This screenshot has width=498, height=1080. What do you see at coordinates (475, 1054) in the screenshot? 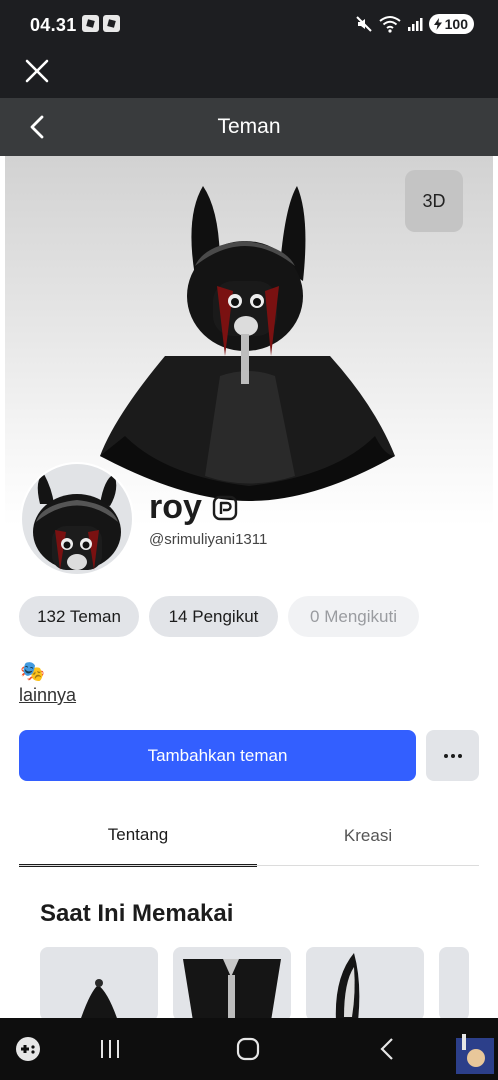
I see `floating-app-icon` at bounding box center [475, 1054].